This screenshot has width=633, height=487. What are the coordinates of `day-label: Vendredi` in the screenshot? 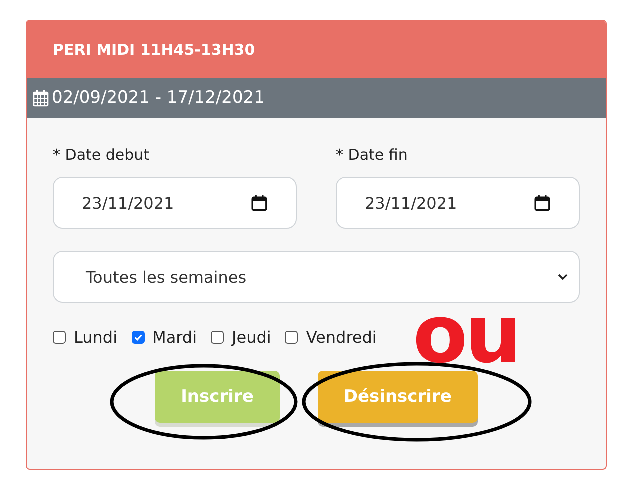 It's located at (341, 337).